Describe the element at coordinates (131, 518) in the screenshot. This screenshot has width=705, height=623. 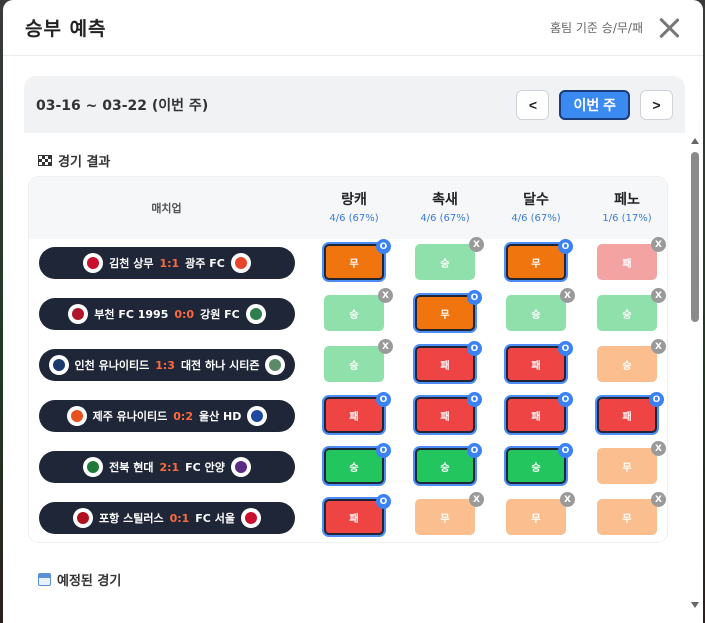
I see `home-team-name: 포항 스틸러스` at that location.